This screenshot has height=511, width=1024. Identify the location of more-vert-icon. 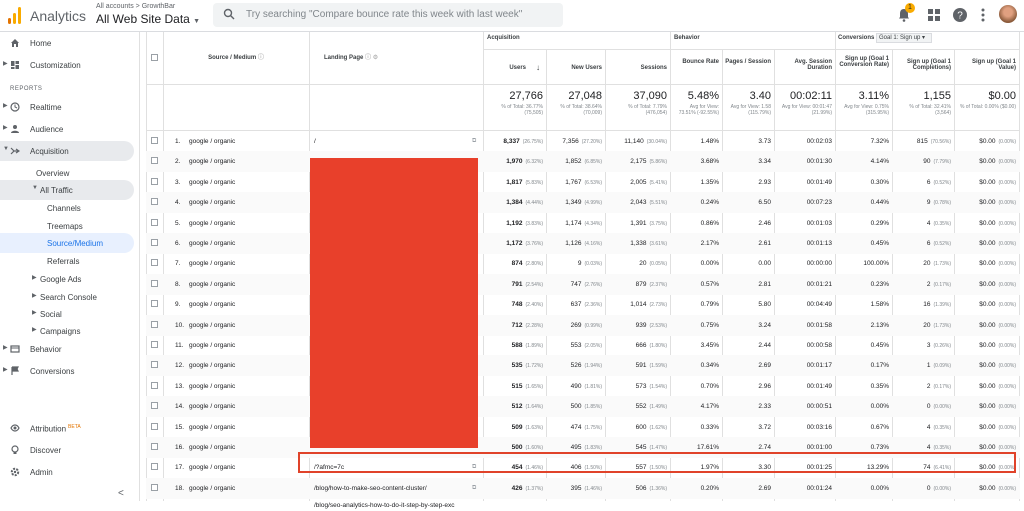
(983, 15).